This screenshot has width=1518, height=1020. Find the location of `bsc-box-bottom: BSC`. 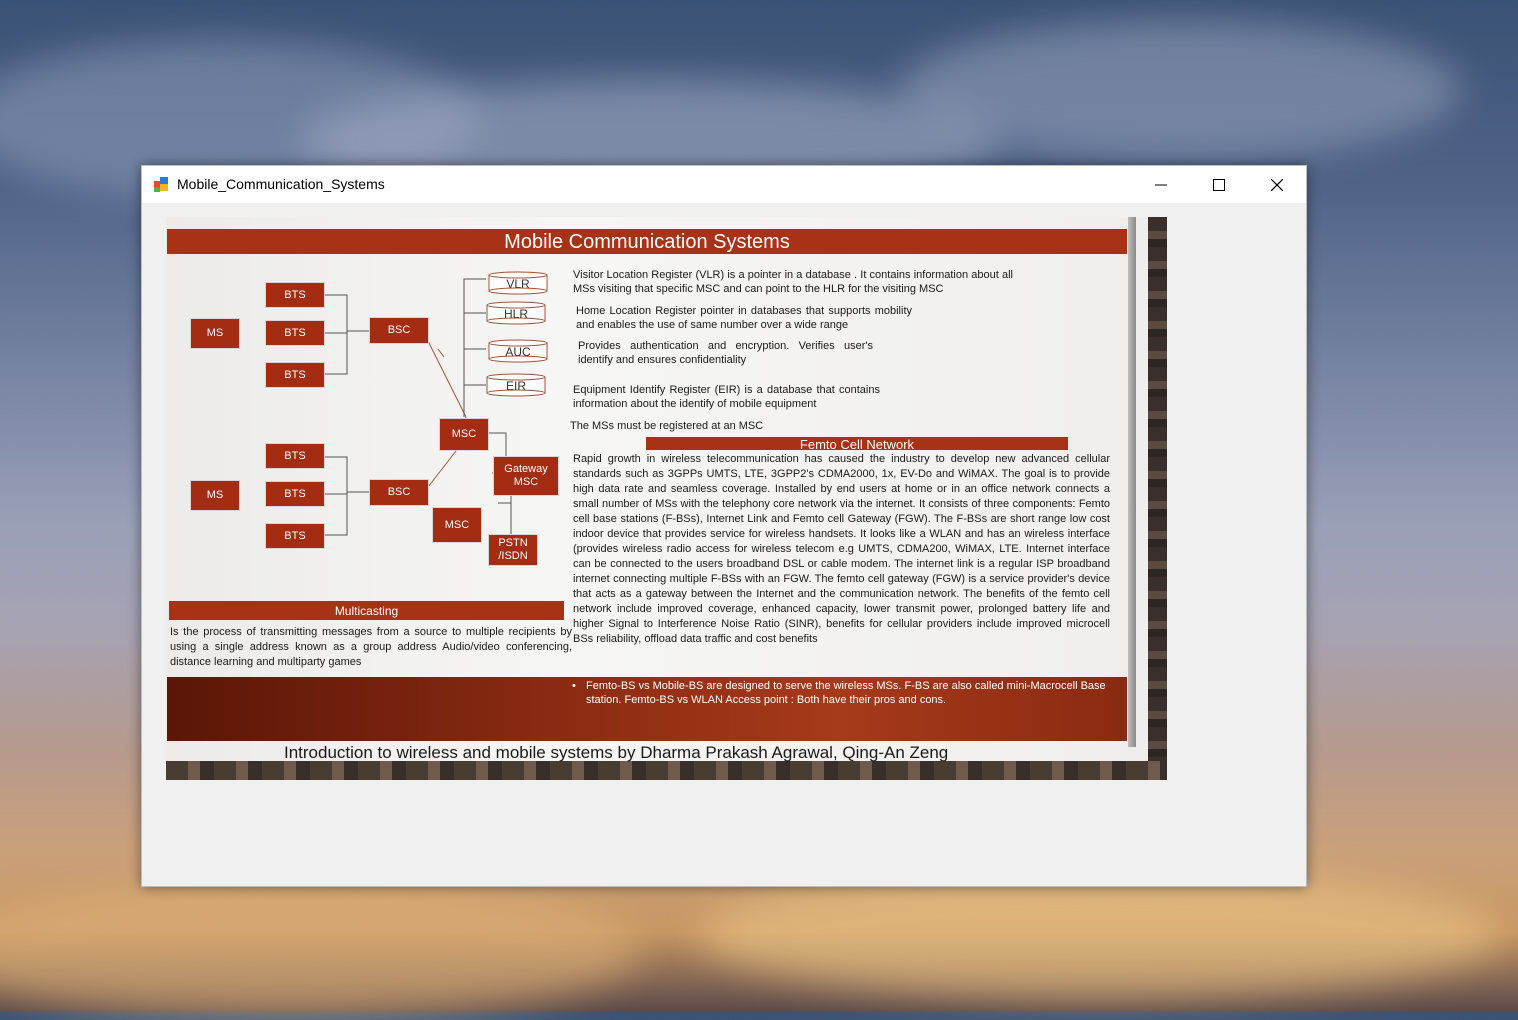

bsc-box-bottom: BSC is located at coordinates (399, 492).